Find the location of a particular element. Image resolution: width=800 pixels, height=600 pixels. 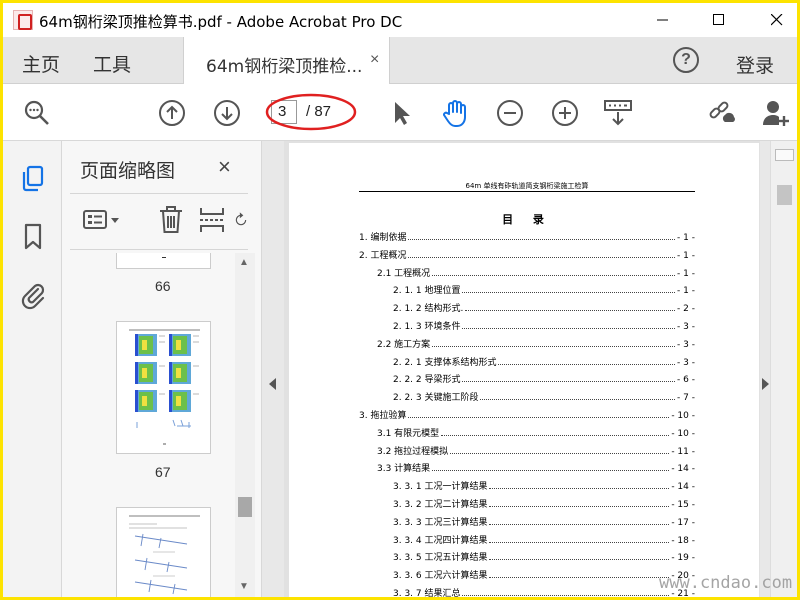

toc-entry: 3. 3. 6 工况六计算结果 - 20 - is located at coordinates (544, 574).